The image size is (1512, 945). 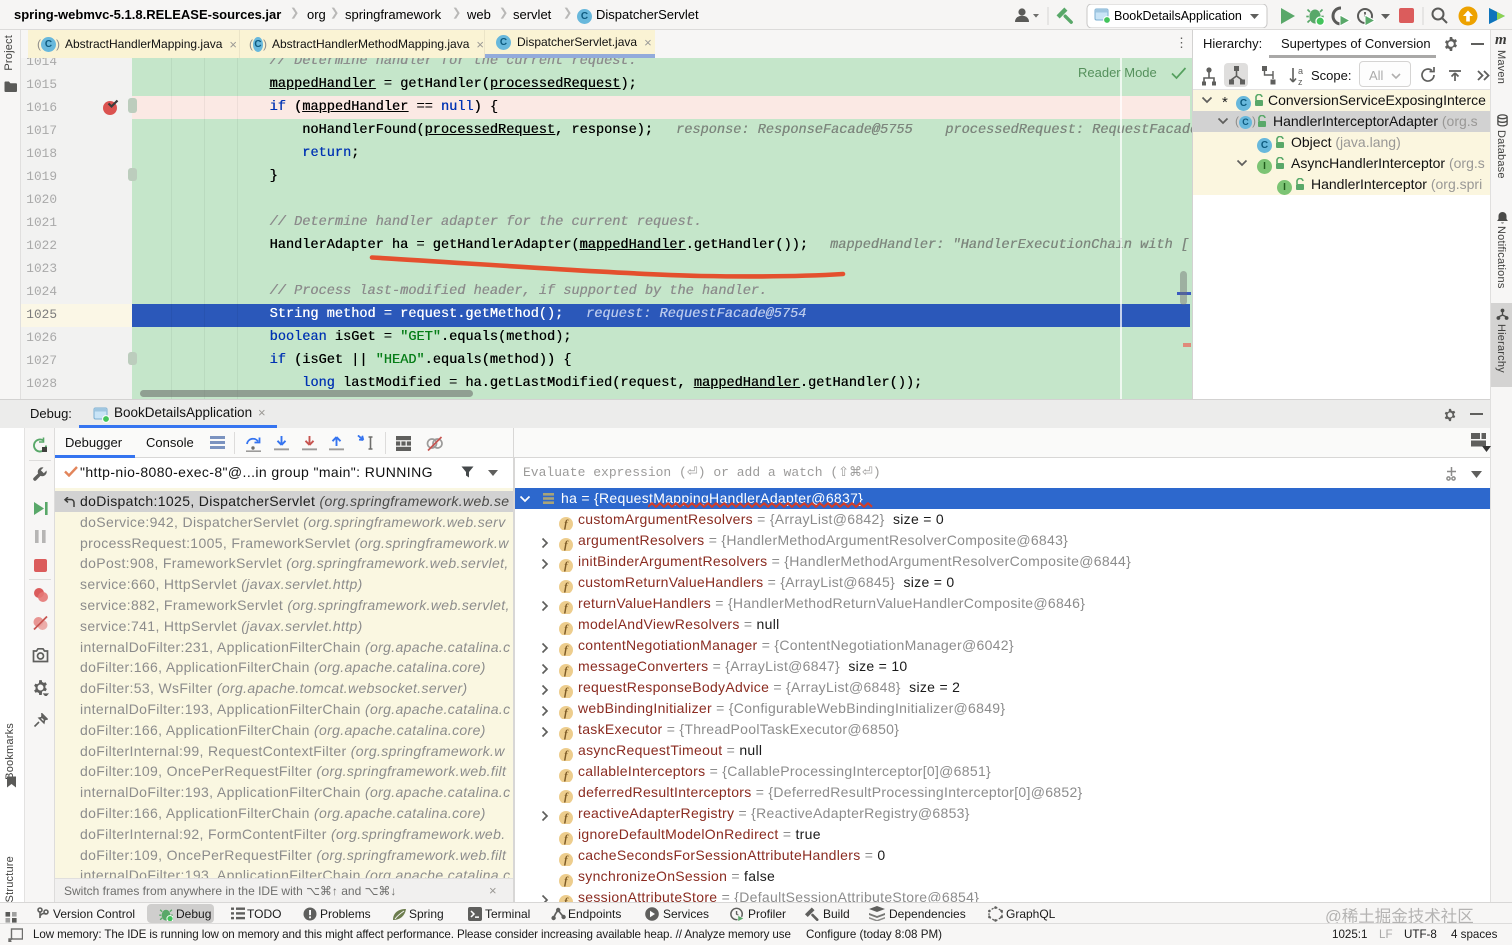 I want to click on svg-text: a, so click(x=1300, y=71).